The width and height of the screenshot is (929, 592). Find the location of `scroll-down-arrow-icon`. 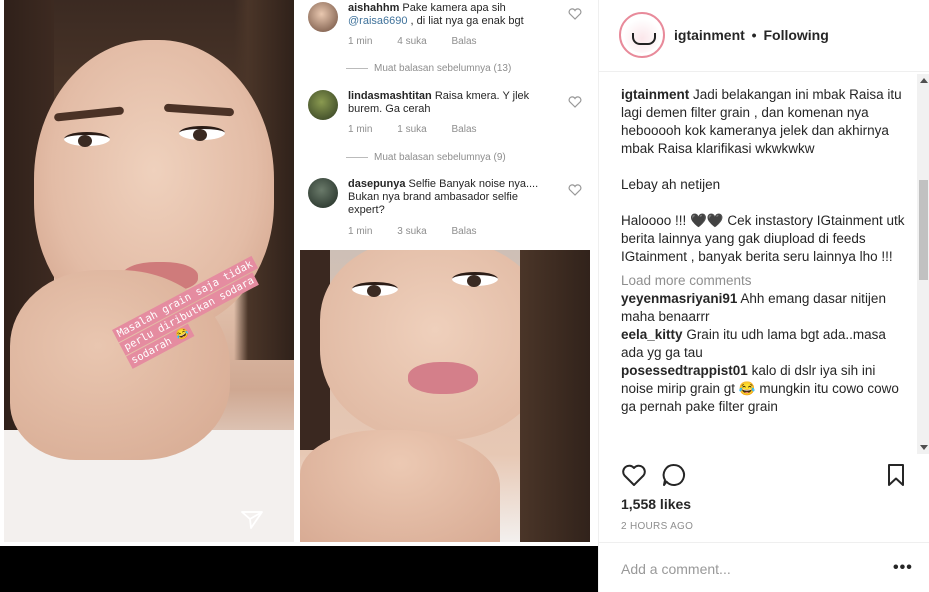

scroll-down-arrow-icon is located at coordinates (924, 447).